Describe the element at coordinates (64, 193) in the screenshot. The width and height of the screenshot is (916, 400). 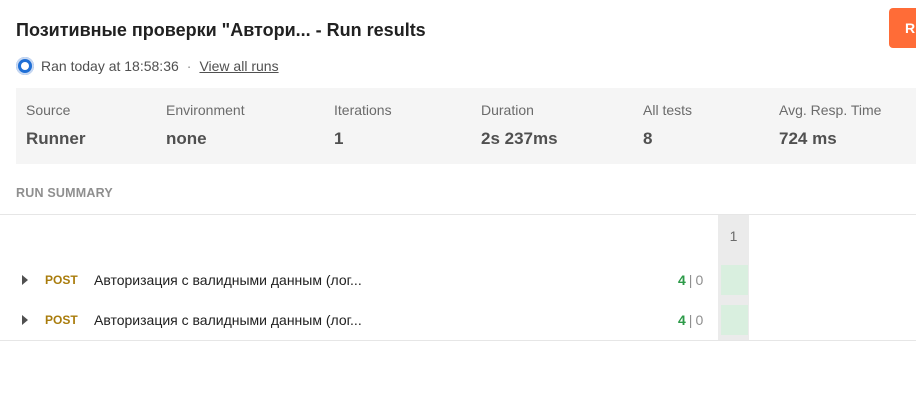
I see `run-summary-heading: RUN SUMMARY` at that location.